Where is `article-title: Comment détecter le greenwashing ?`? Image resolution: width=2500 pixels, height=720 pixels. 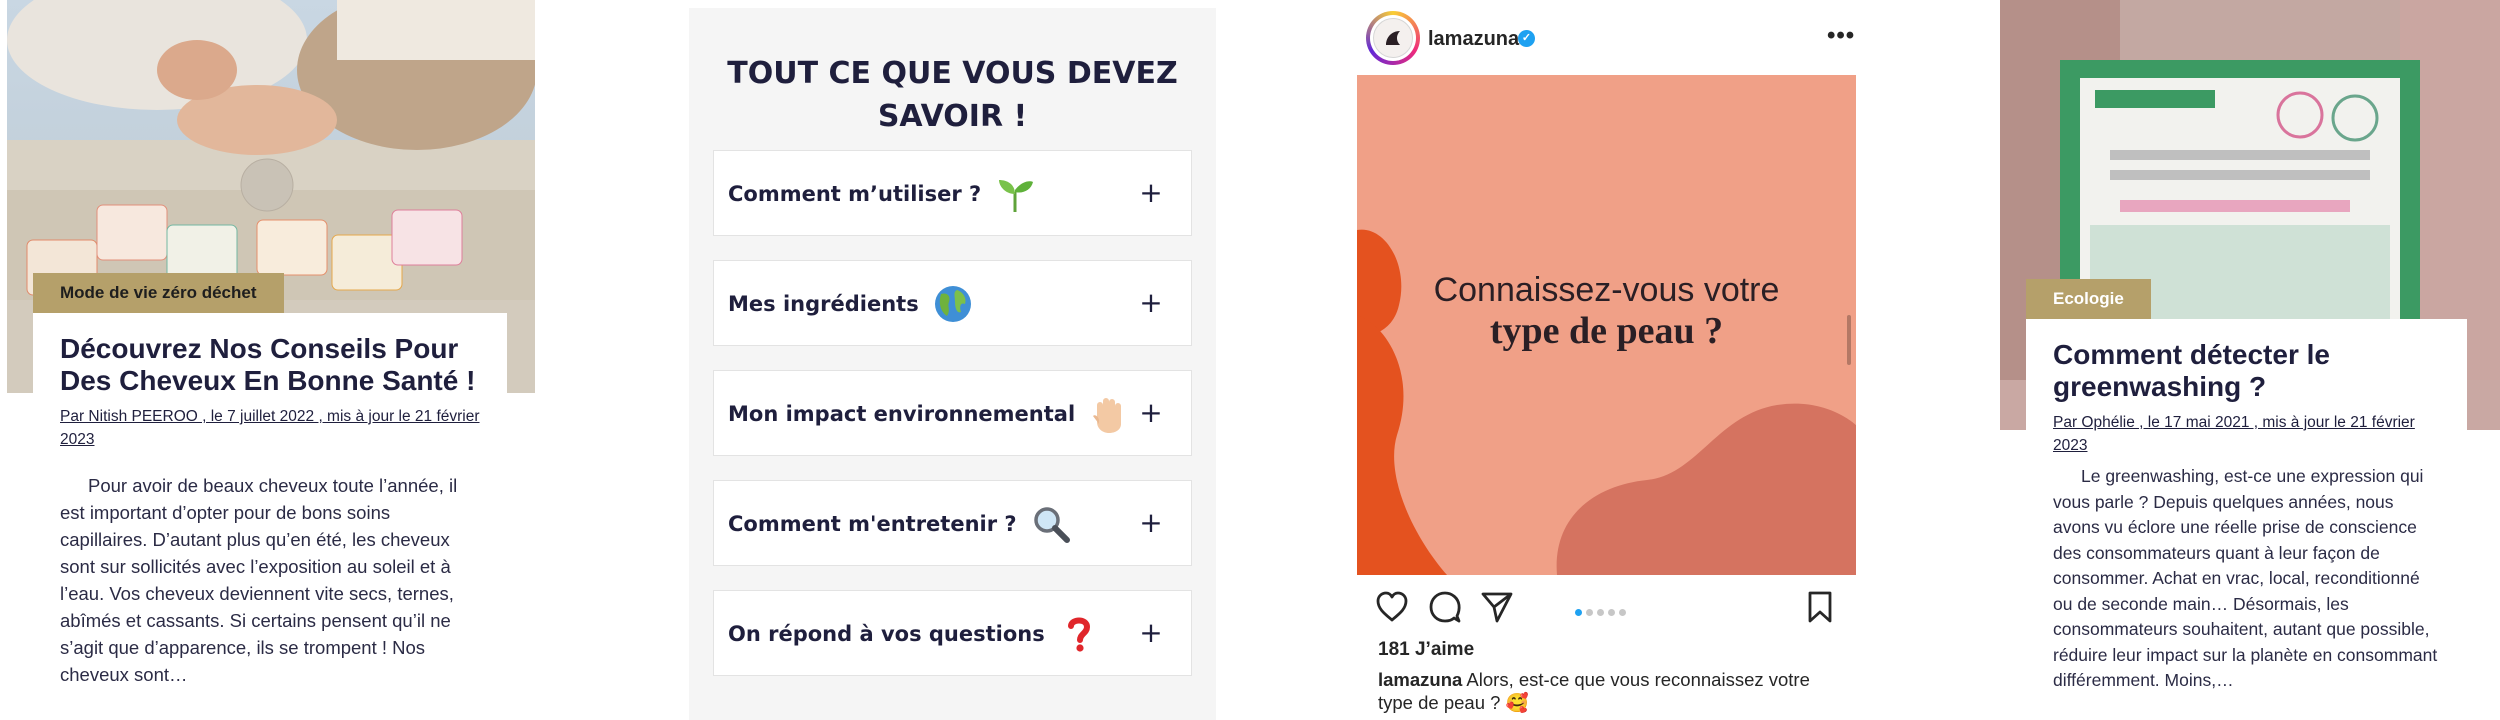
article-title: Comment détecter le greenwashing ? is located at coordinates (2246, 371).